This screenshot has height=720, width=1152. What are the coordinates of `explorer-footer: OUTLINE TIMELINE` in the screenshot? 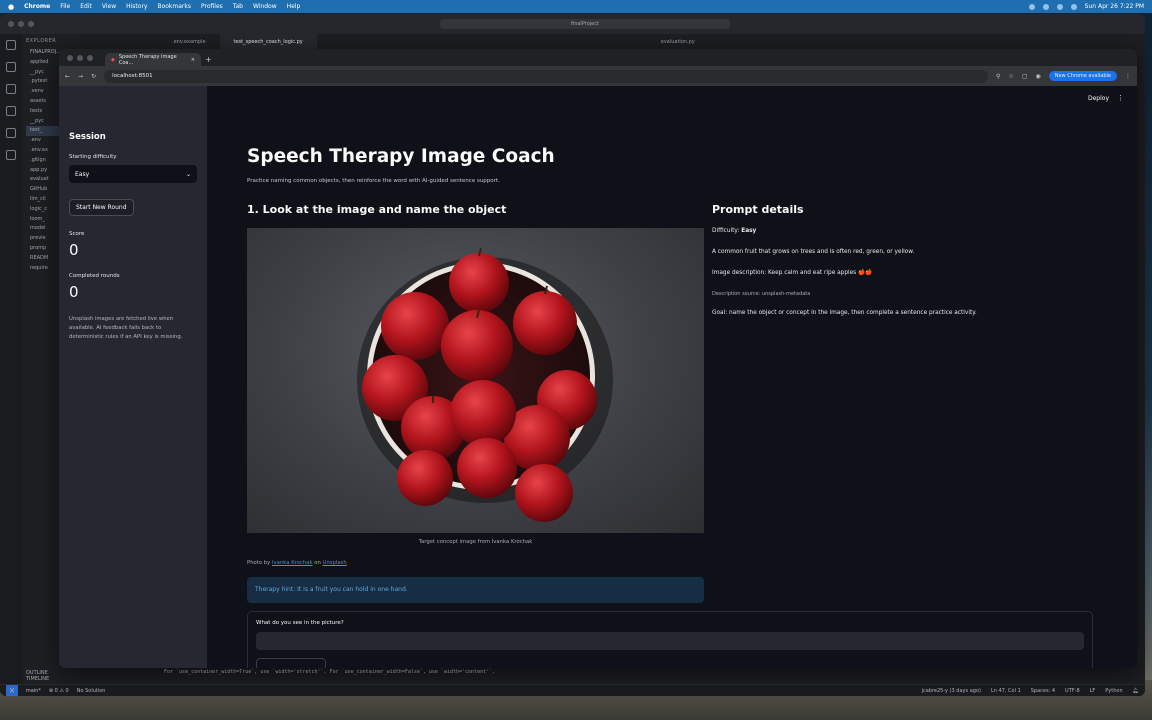 It's located at (37, 676).